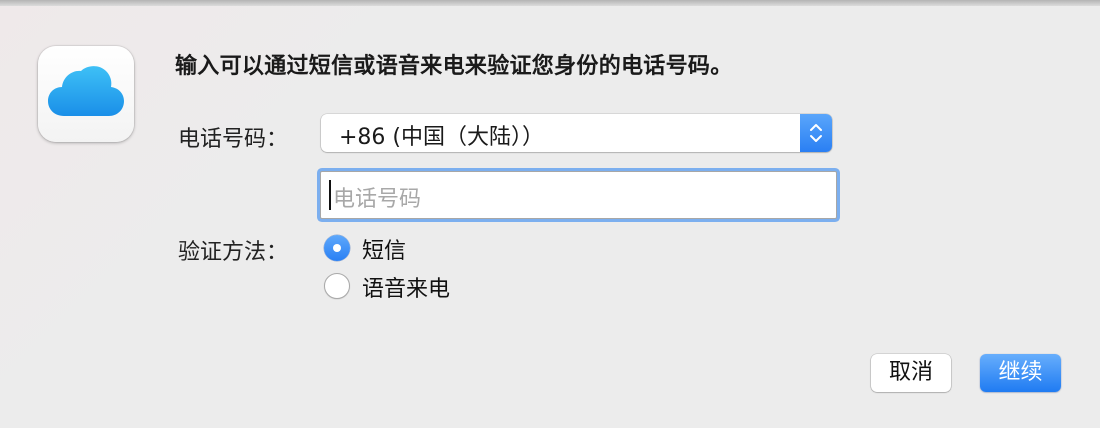 The height and width of the screenshot is (428, 1100). What do you see at coordinates (384, 249) in the screenshot?
I see `radio-label-sms: 短信` at bounding box center [384, 249].